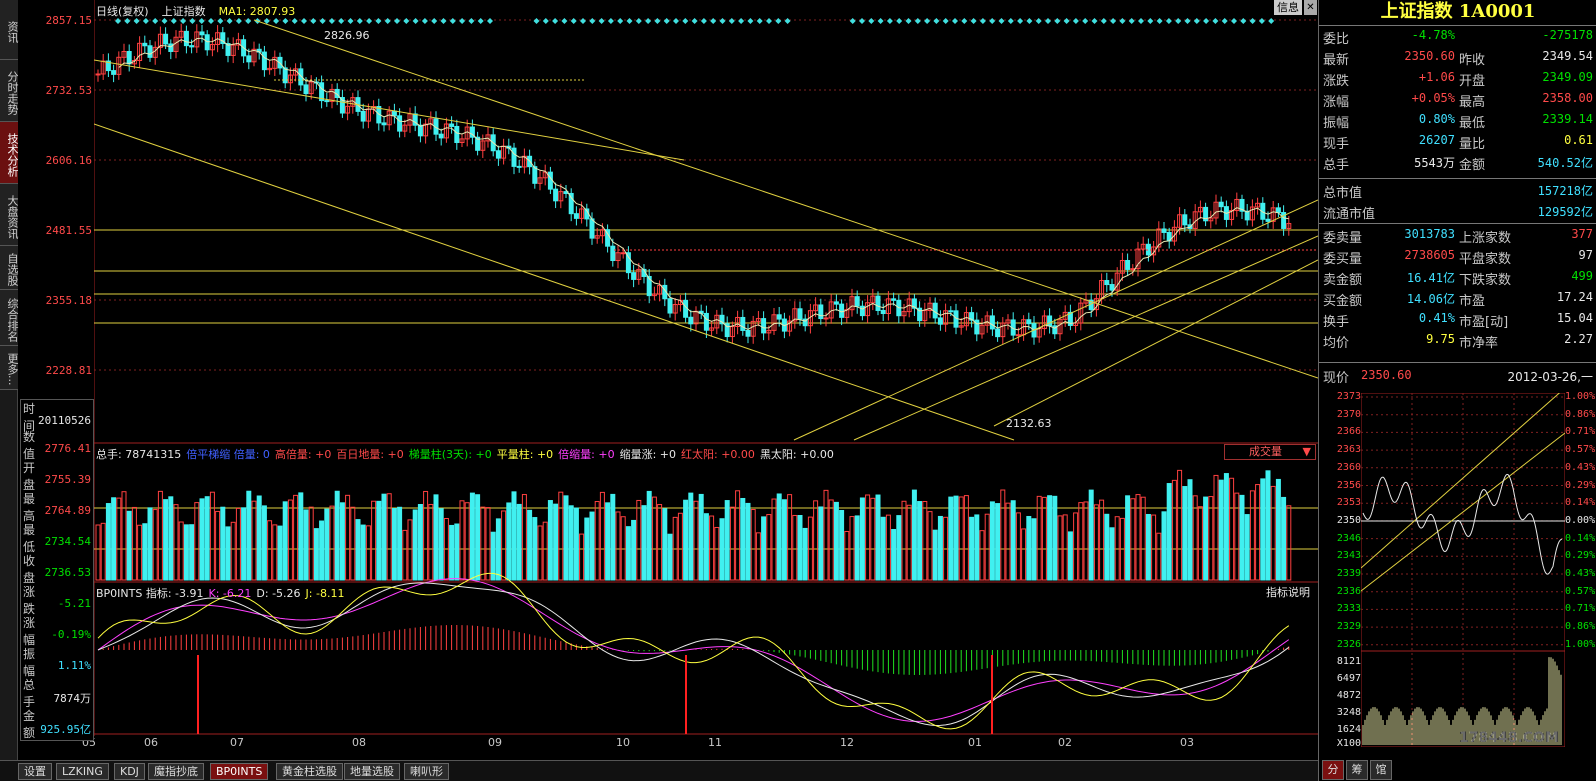 This screenshot has width=1596, height=781. I want to click on indicator-stat: K: -6.21, so click(230, 593).